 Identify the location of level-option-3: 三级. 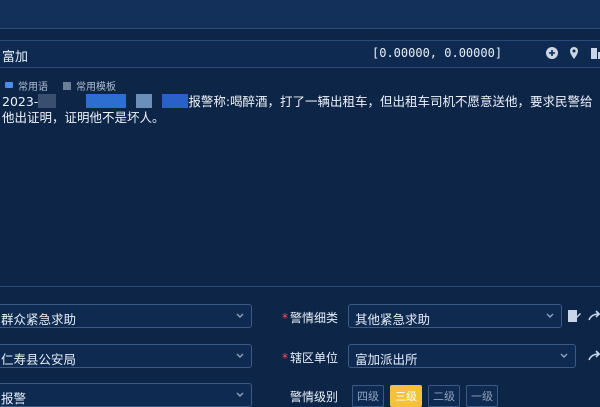
(406, 396).